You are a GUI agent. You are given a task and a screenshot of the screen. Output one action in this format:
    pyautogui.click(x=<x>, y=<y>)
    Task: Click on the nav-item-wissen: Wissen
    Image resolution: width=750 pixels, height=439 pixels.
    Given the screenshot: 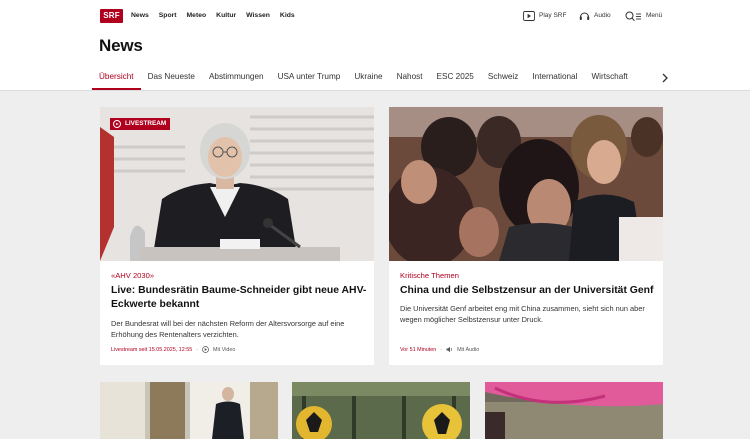 What is the action you would take?
    pyautogui.click(x=258, y=16)
    